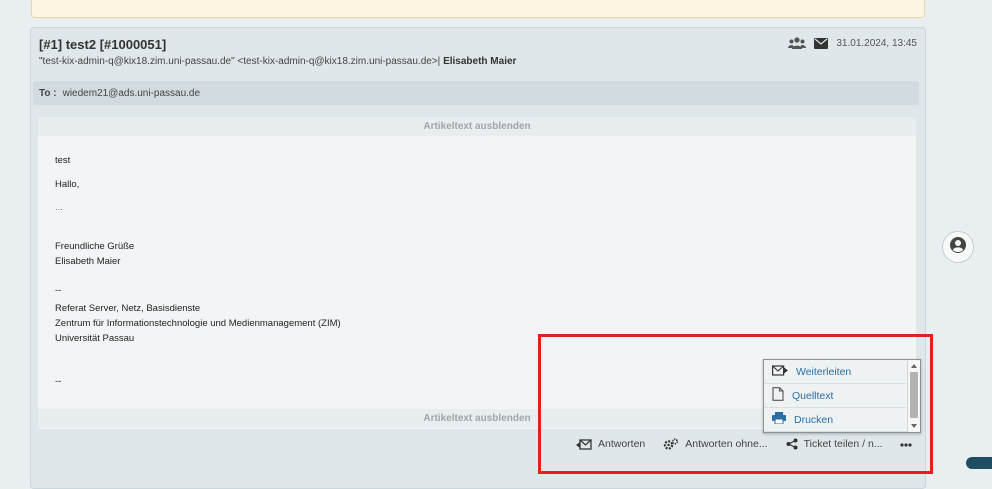 This screenshot has width=992, height=489. I want to click on gears-icon, so click(671, 444).